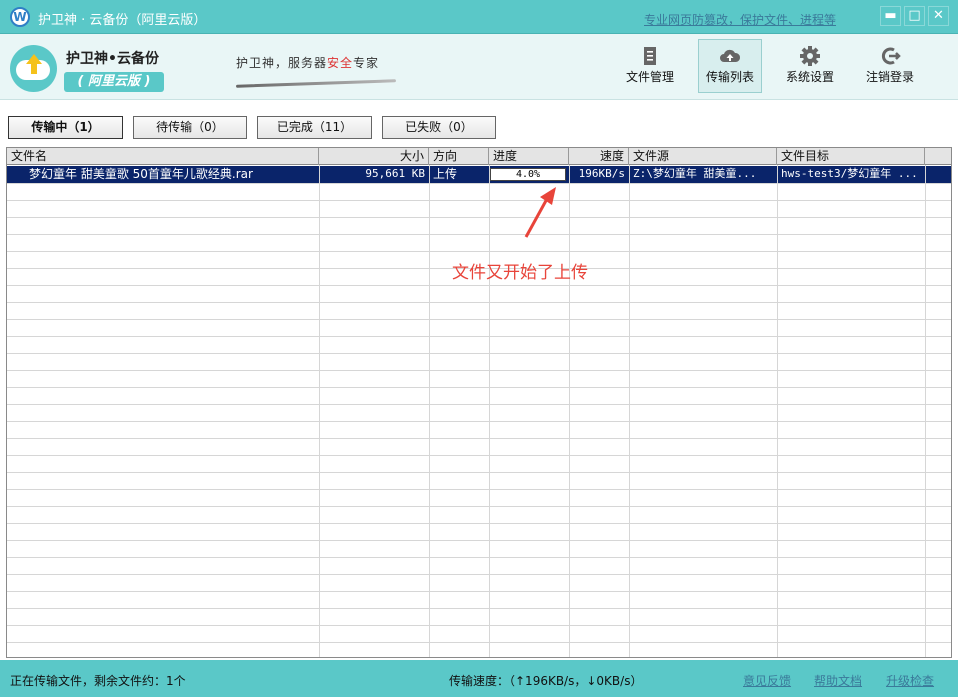 This screenshot has width=958, height=697. I want to click on file-manager-button: 文件管理, so click(650, 66).